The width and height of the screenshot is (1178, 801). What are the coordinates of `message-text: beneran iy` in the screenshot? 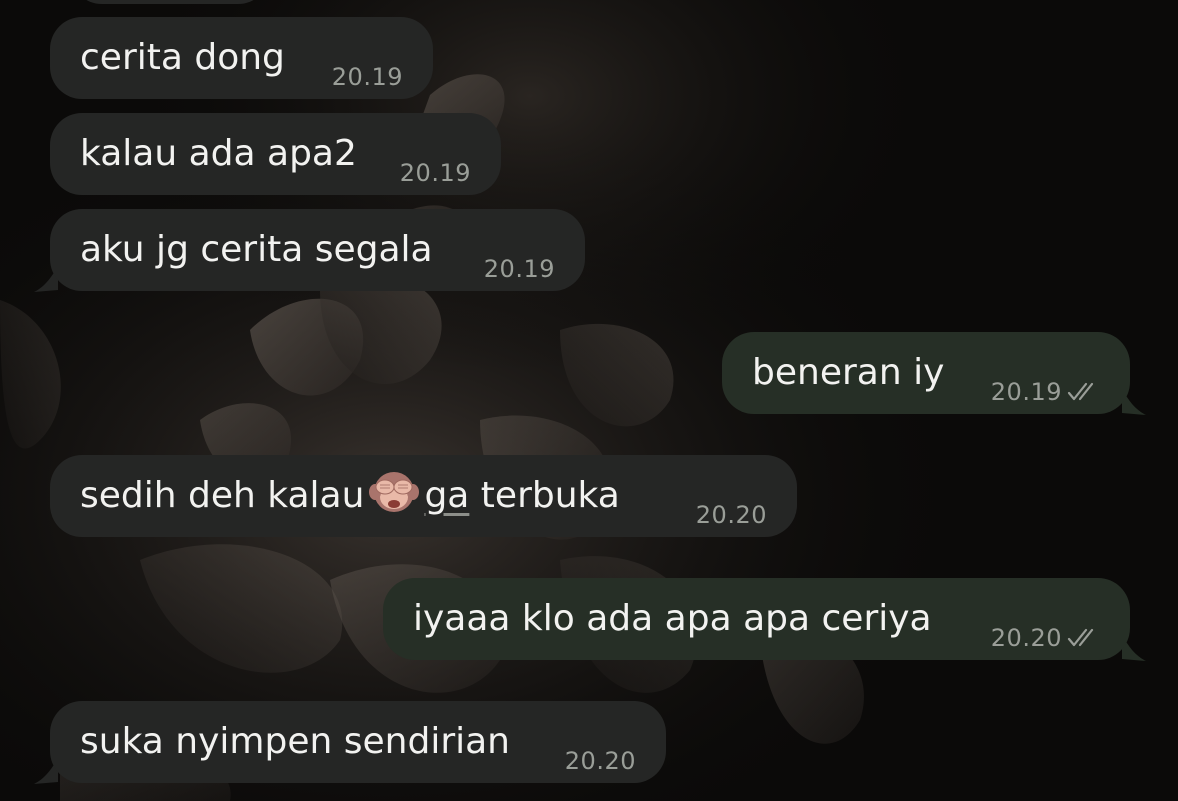 It's located at (848, 372).